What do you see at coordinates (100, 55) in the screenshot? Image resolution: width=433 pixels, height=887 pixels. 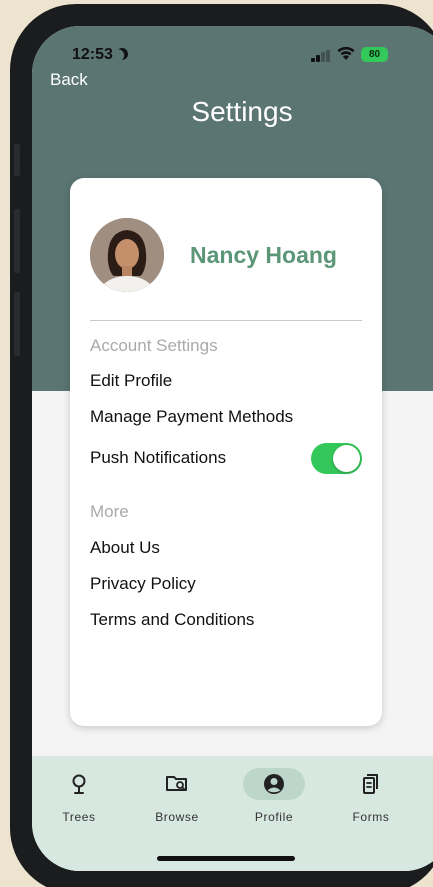 I see `status-time: 12:53` at bounding box center [100, 55].